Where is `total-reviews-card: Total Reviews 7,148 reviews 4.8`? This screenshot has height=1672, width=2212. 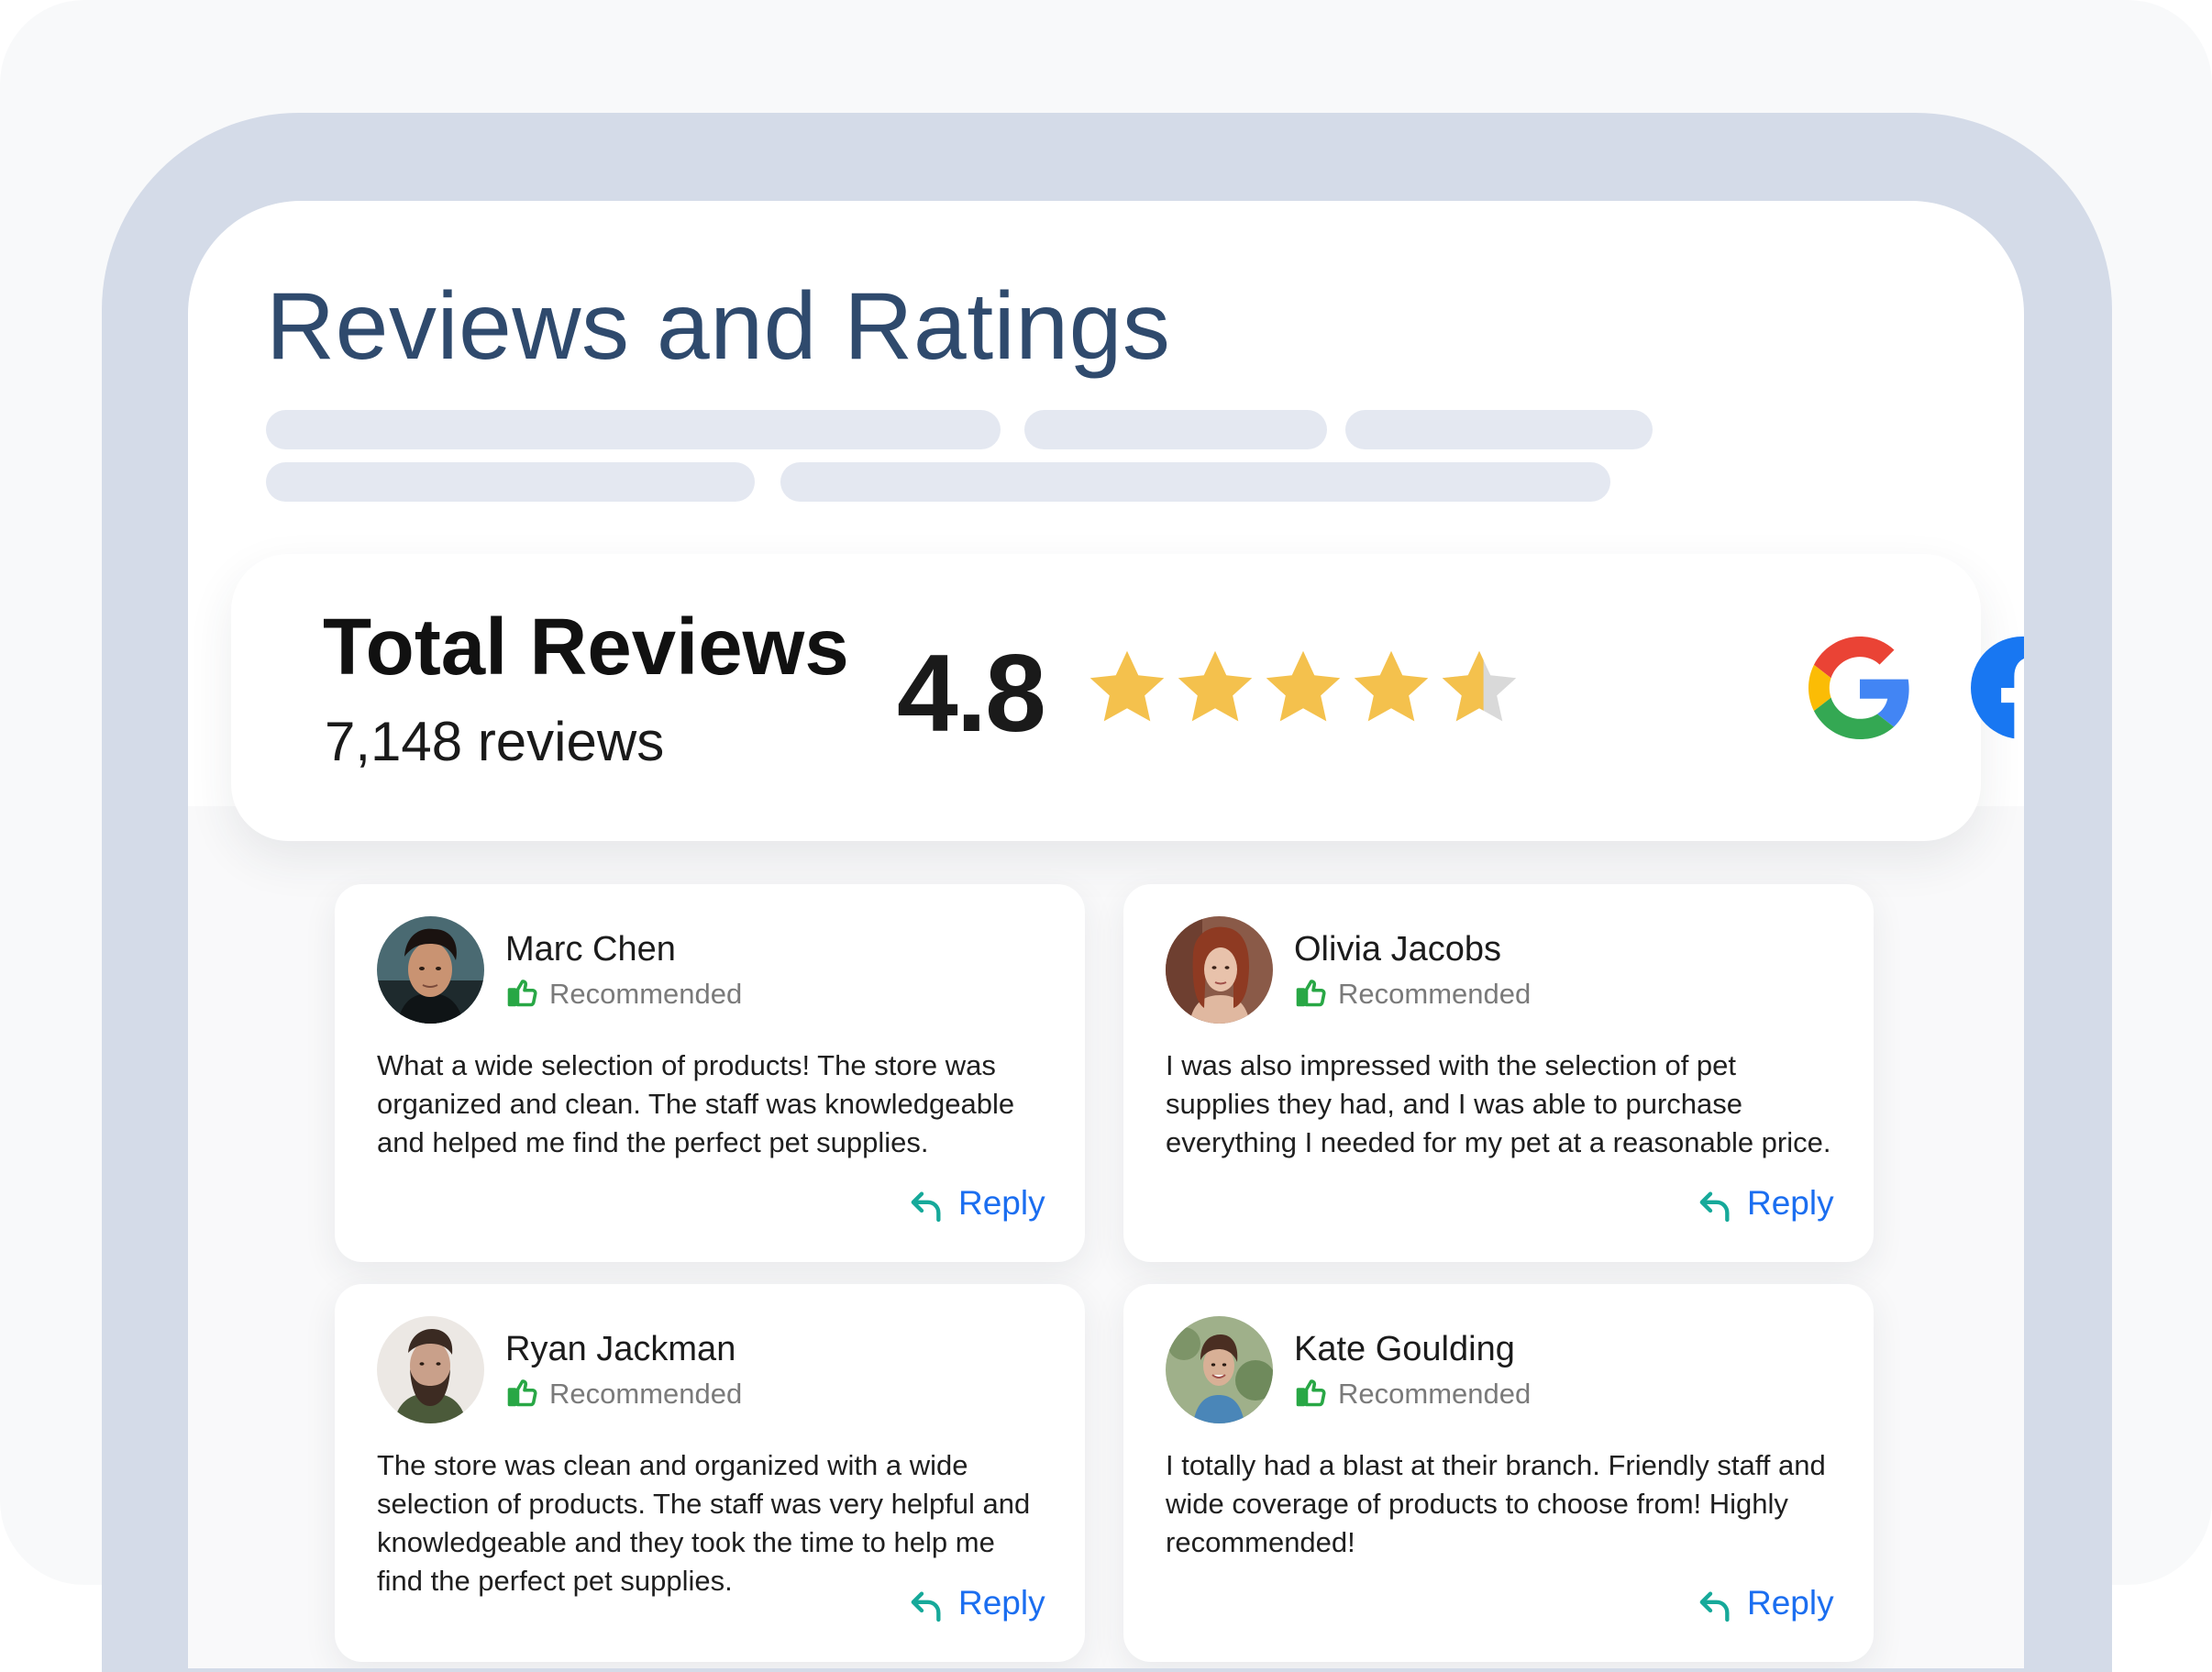 total-reviews-card: Total Reviews 7,148 reviews 4.8 is located at coordinates (1128, 697).